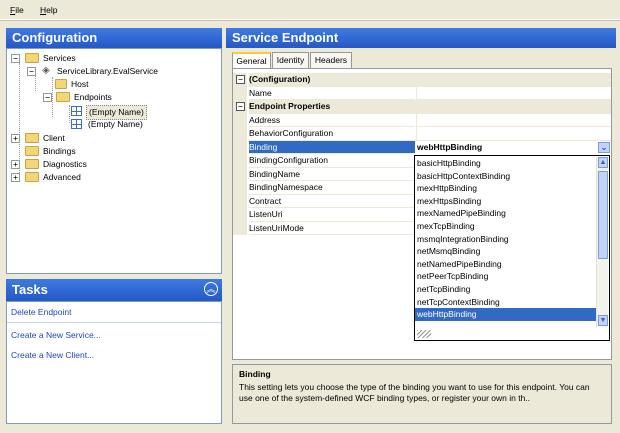  Describe the element at coordinates (430, 107) in the screenshot. I see `category-label: Endpoint Properties` at that location.